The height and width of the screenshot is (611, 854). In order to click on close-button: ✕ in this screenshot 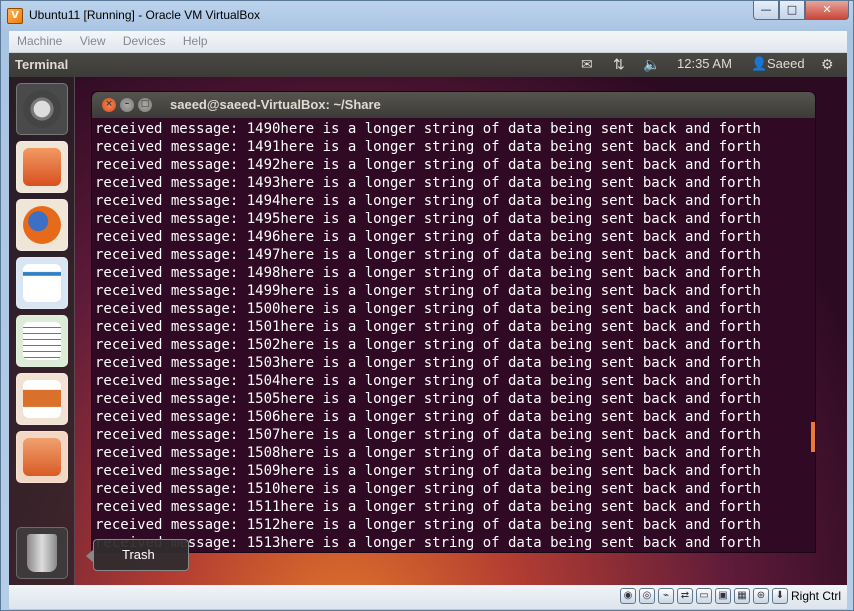, I will do `click(827, 10)`.